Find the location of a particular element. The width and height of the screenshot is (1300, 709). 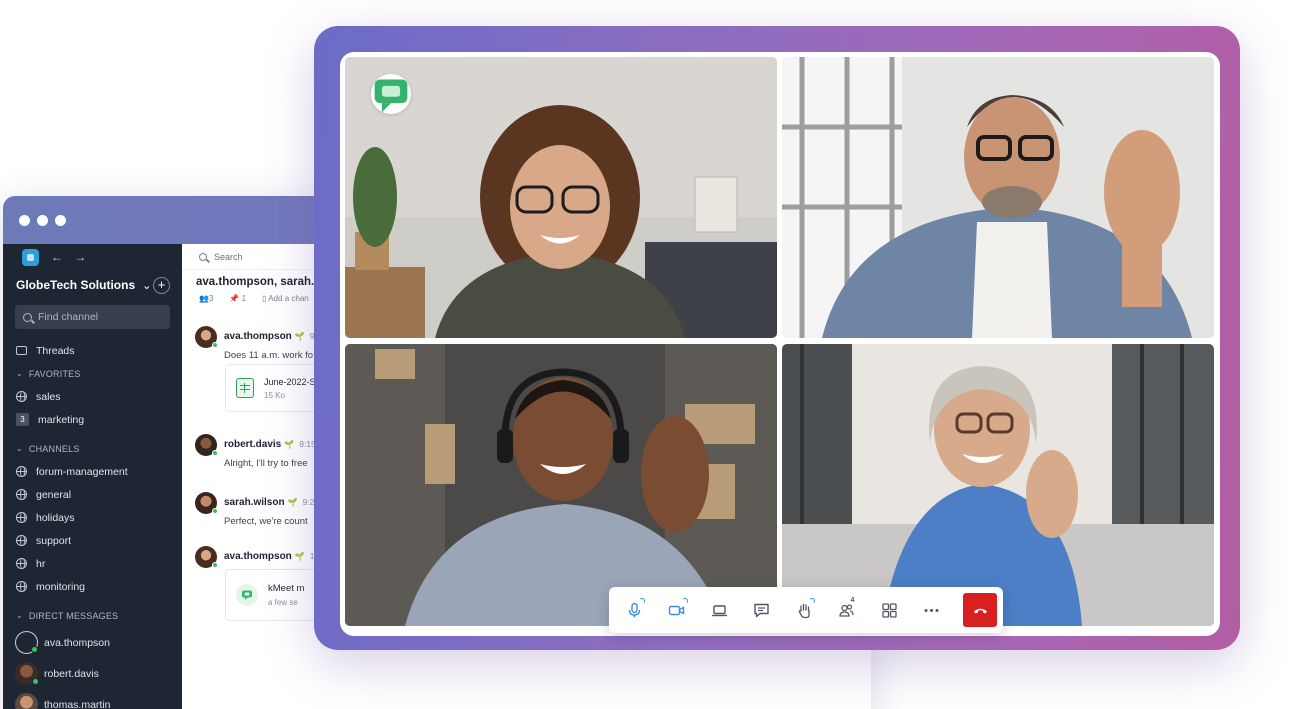

microphone-button is located at coordinates (634, 610).